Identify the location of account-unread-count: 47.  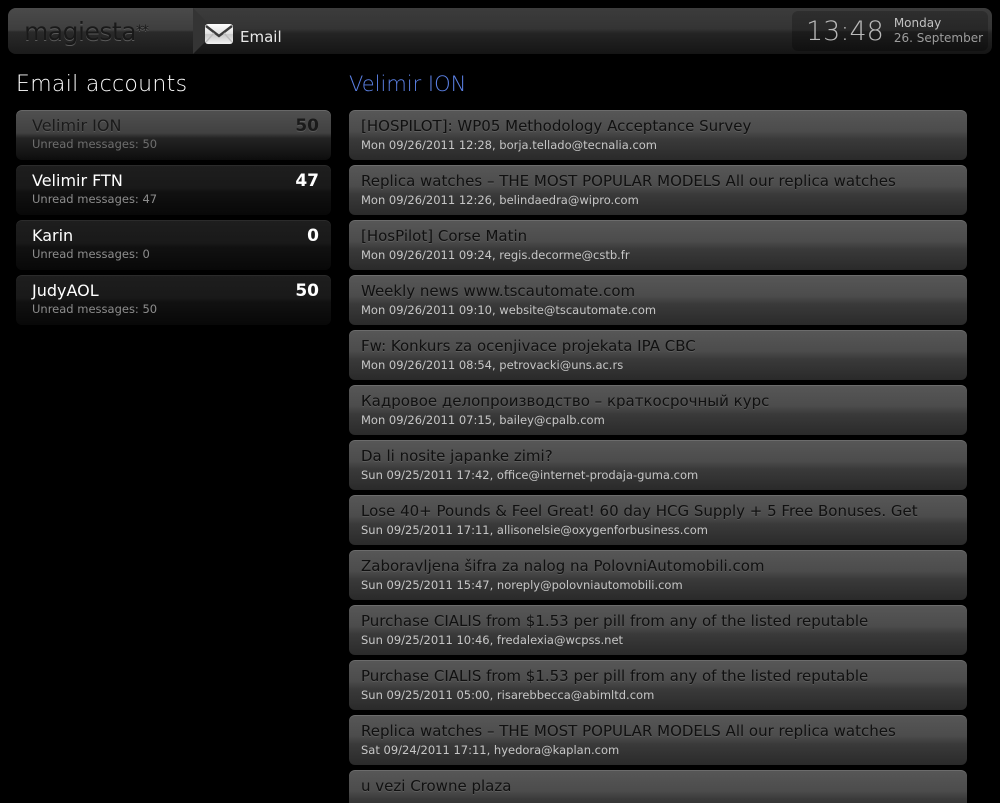
(307, 181).